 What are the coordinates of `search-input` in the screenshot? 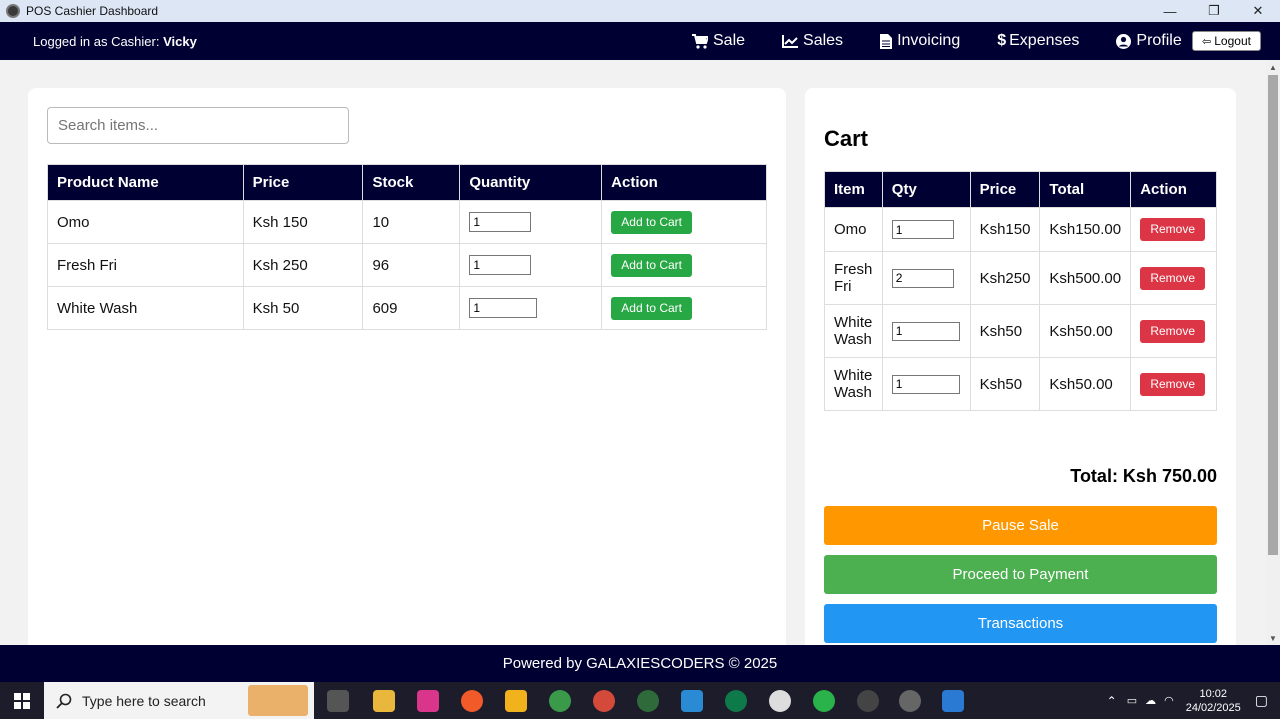 It's located at (198, 125).